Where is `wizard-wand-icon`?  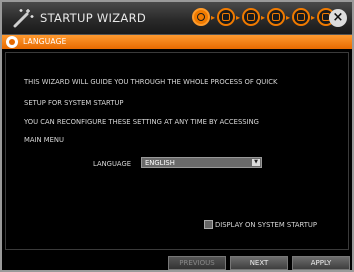 wizard-wand-icon is located at coordinates (23, 18).